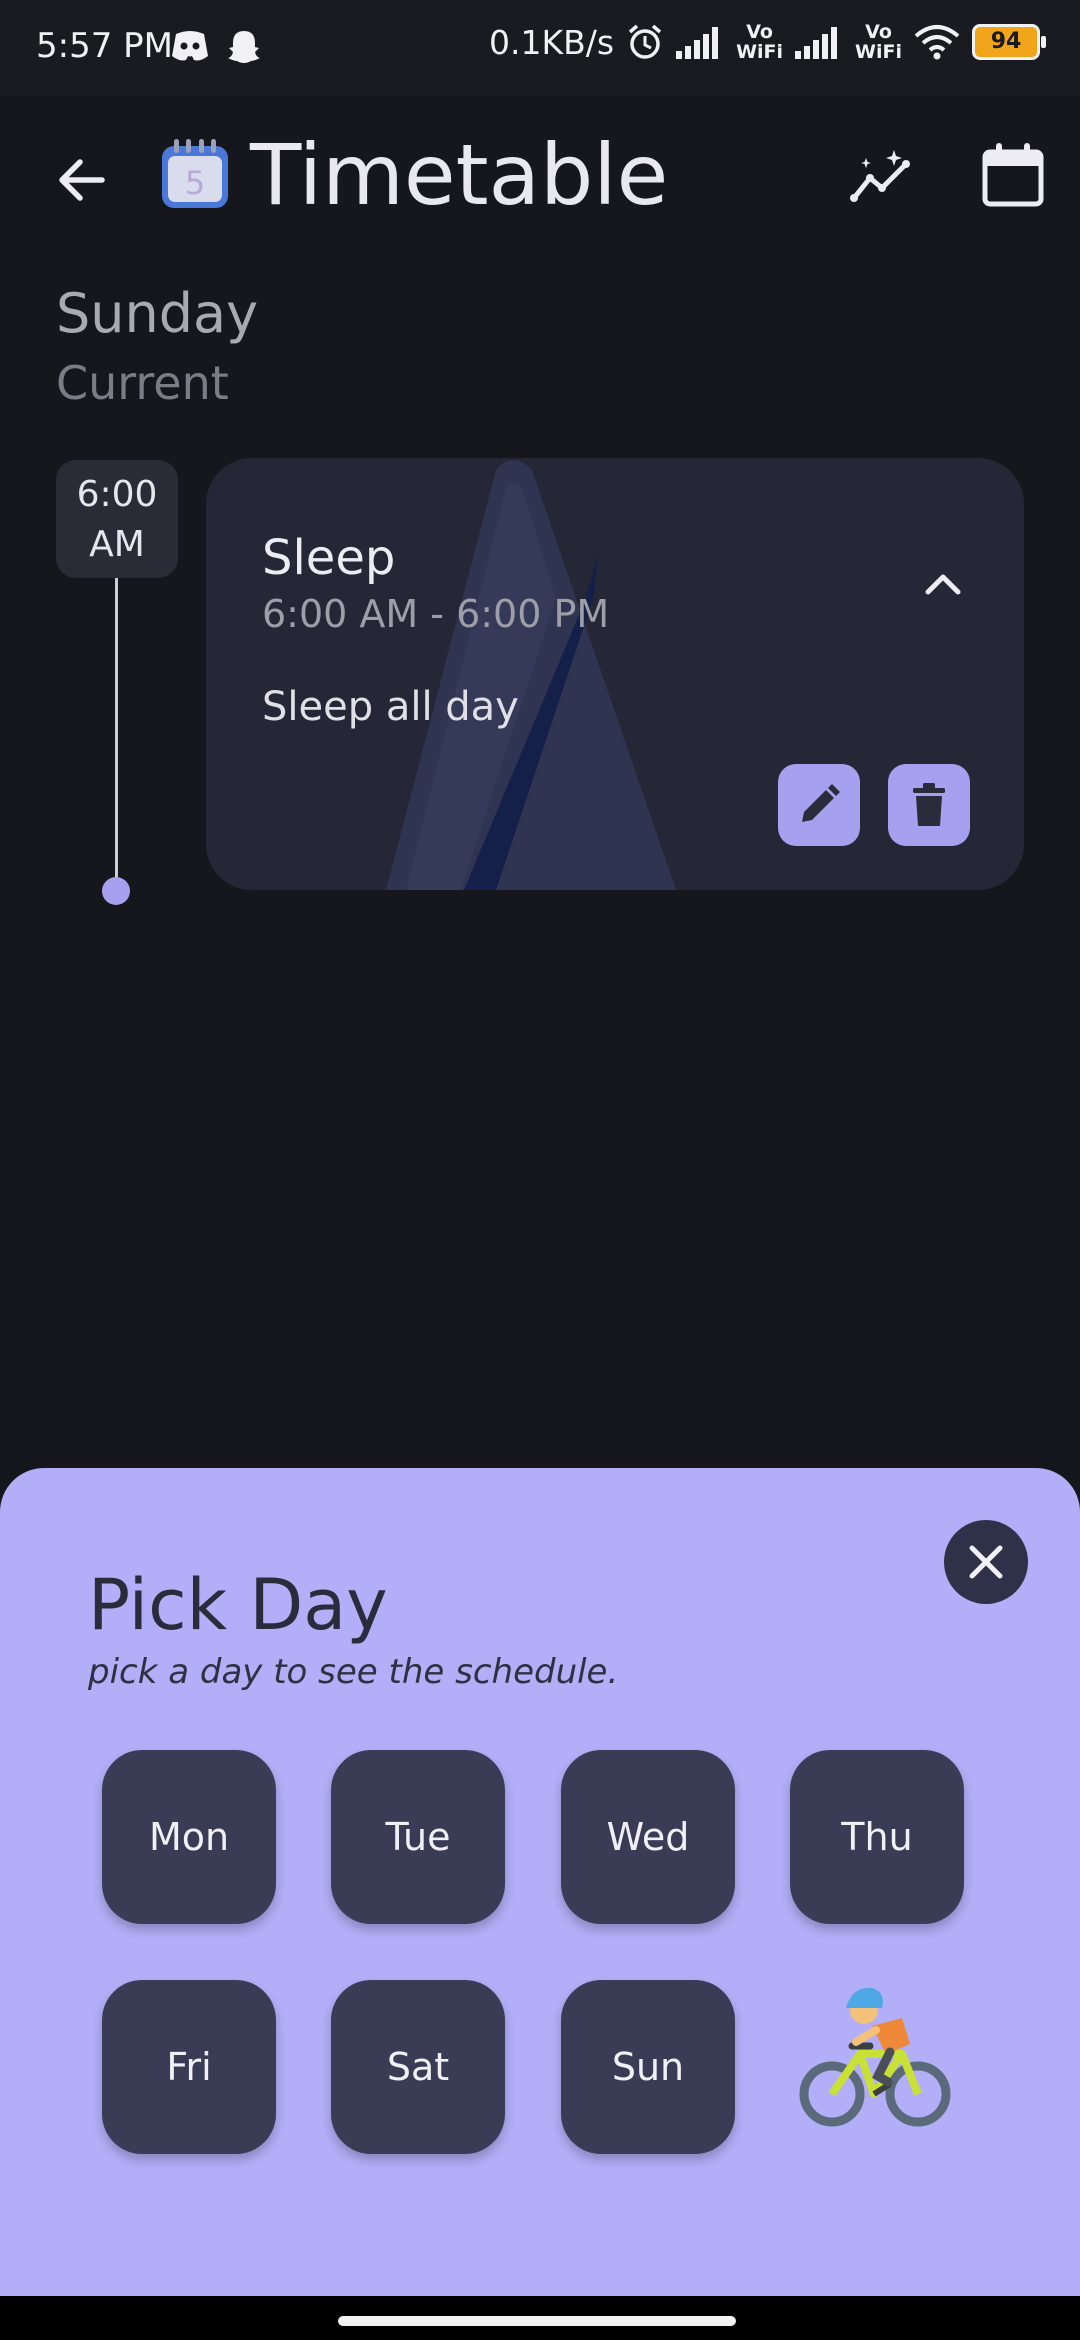  Describe the element at coordinates (878, 42) in the screenshot. I see `vowifi-label-2: Vo WiFi` at that location.